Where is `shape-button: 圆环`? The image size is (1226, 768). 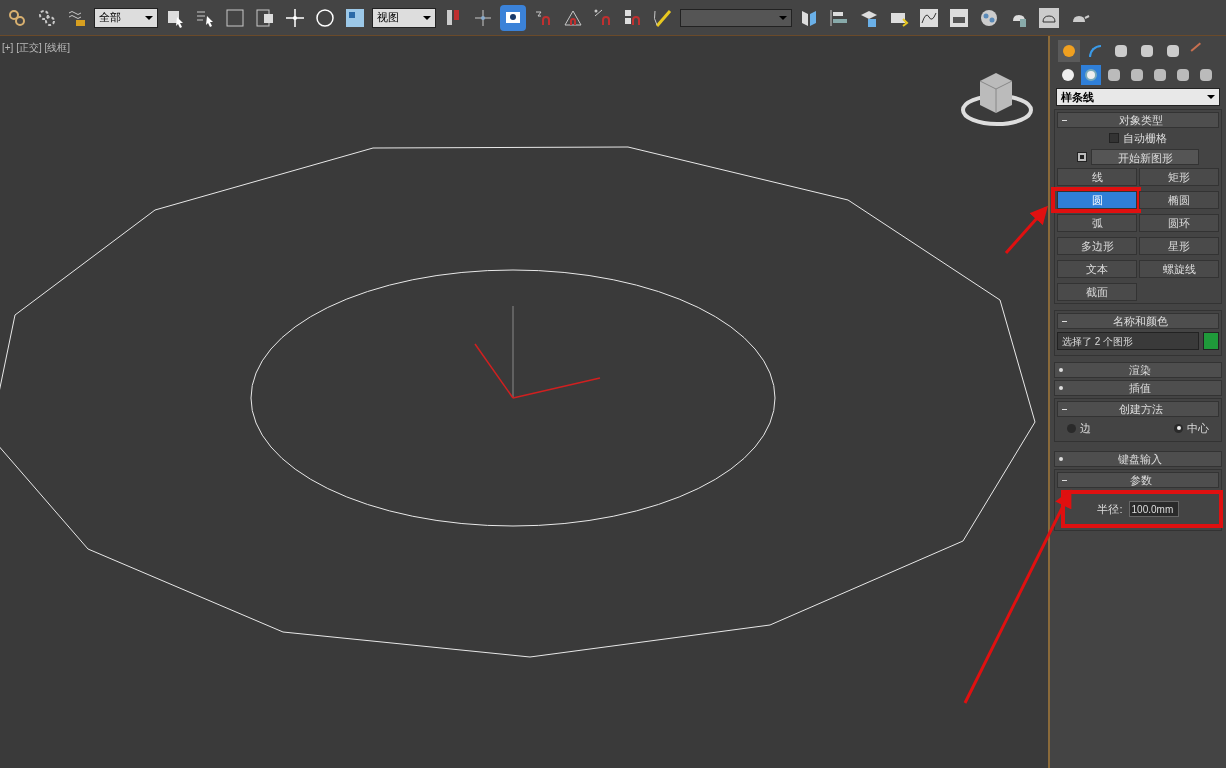
shape-button: 圆环 is located at coordinates (1179, 223).